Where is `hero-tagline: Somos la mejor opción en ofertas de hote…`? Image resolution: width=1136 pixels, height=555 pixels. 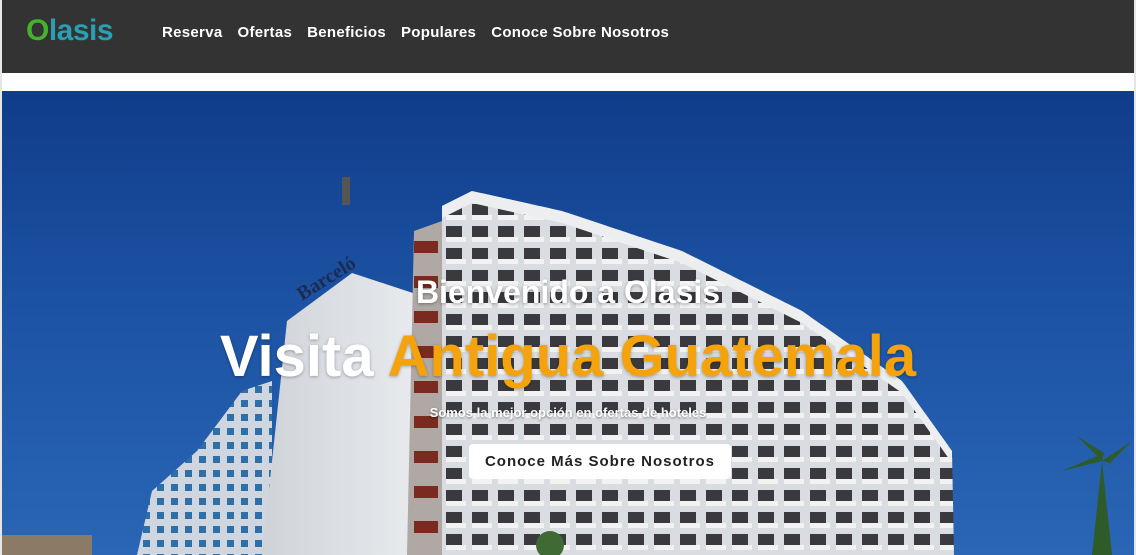 hero-tagline: Somos la mejor opción en ofertas de hote… is located at coordinates (568, 412).